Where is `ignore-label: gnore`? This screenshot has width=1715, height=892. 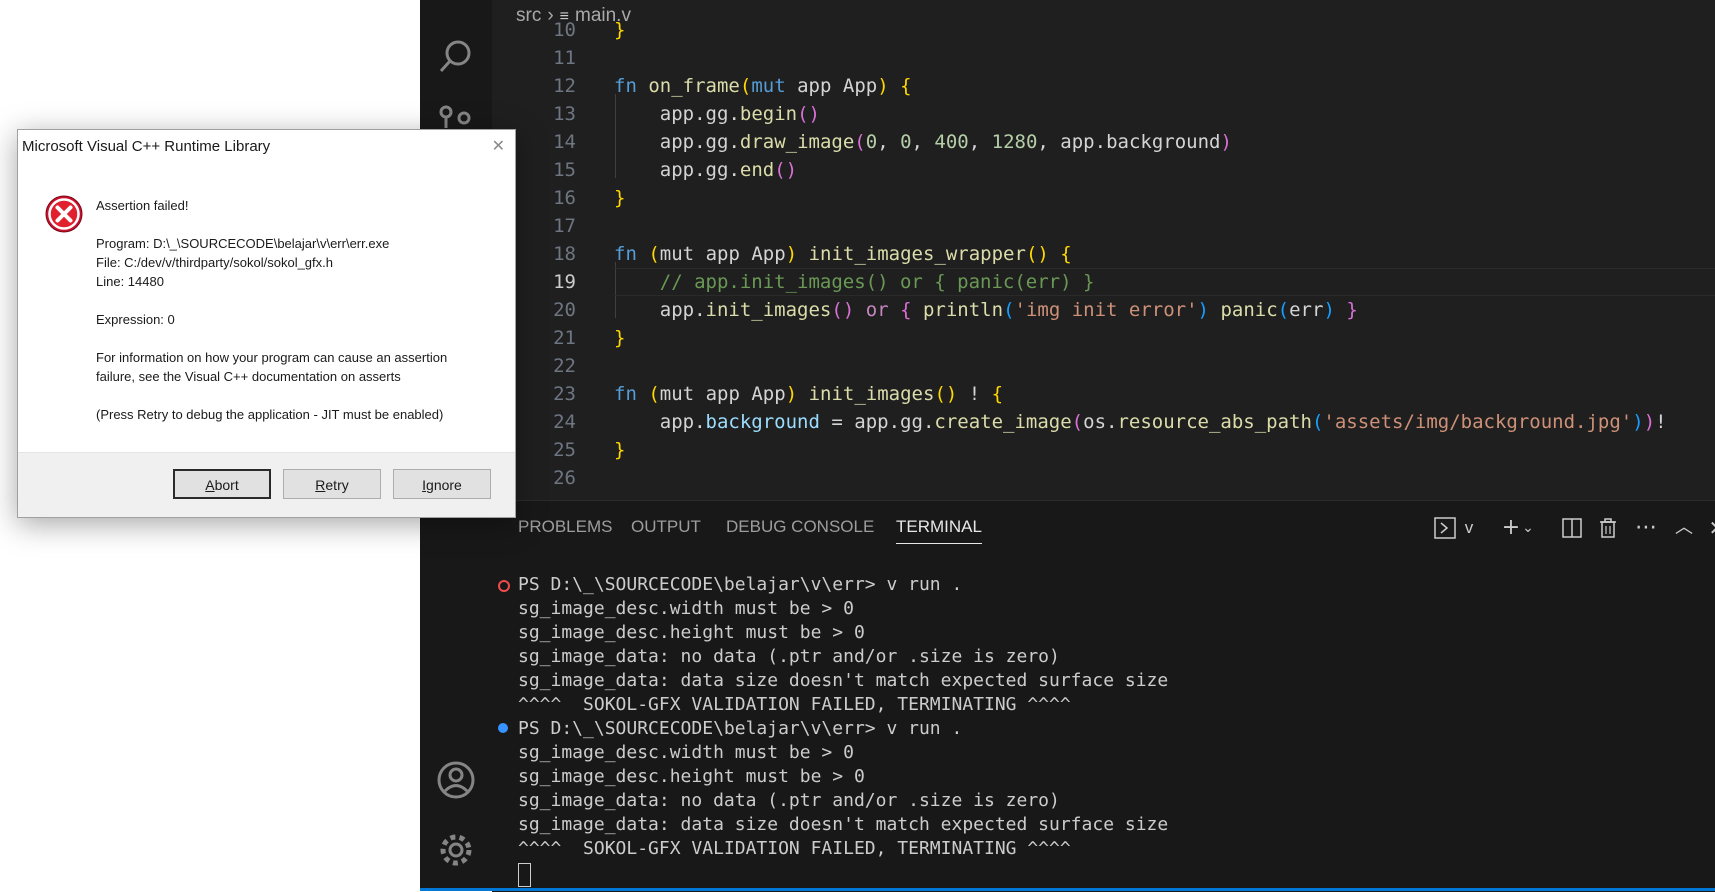 ignore-label: gnore is located at coordinates (444, 485).